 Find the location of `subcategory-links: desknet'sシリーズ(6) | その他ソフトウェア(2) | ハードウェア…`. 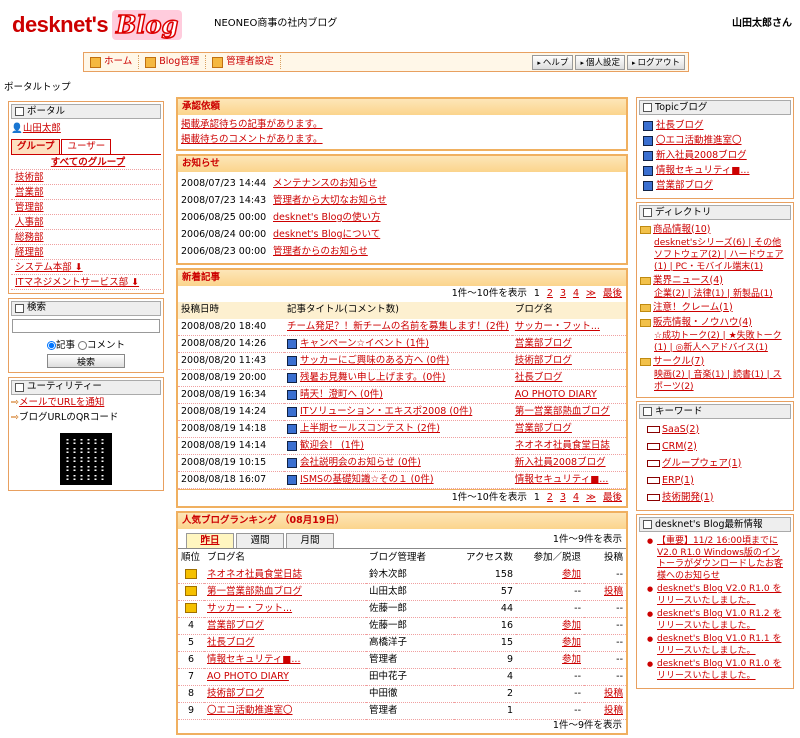

subcategory-links: desknet'sシリーズ(6) | その他ソフトウェア(2) | ハードウェア… is located at coordinates (715, 255).